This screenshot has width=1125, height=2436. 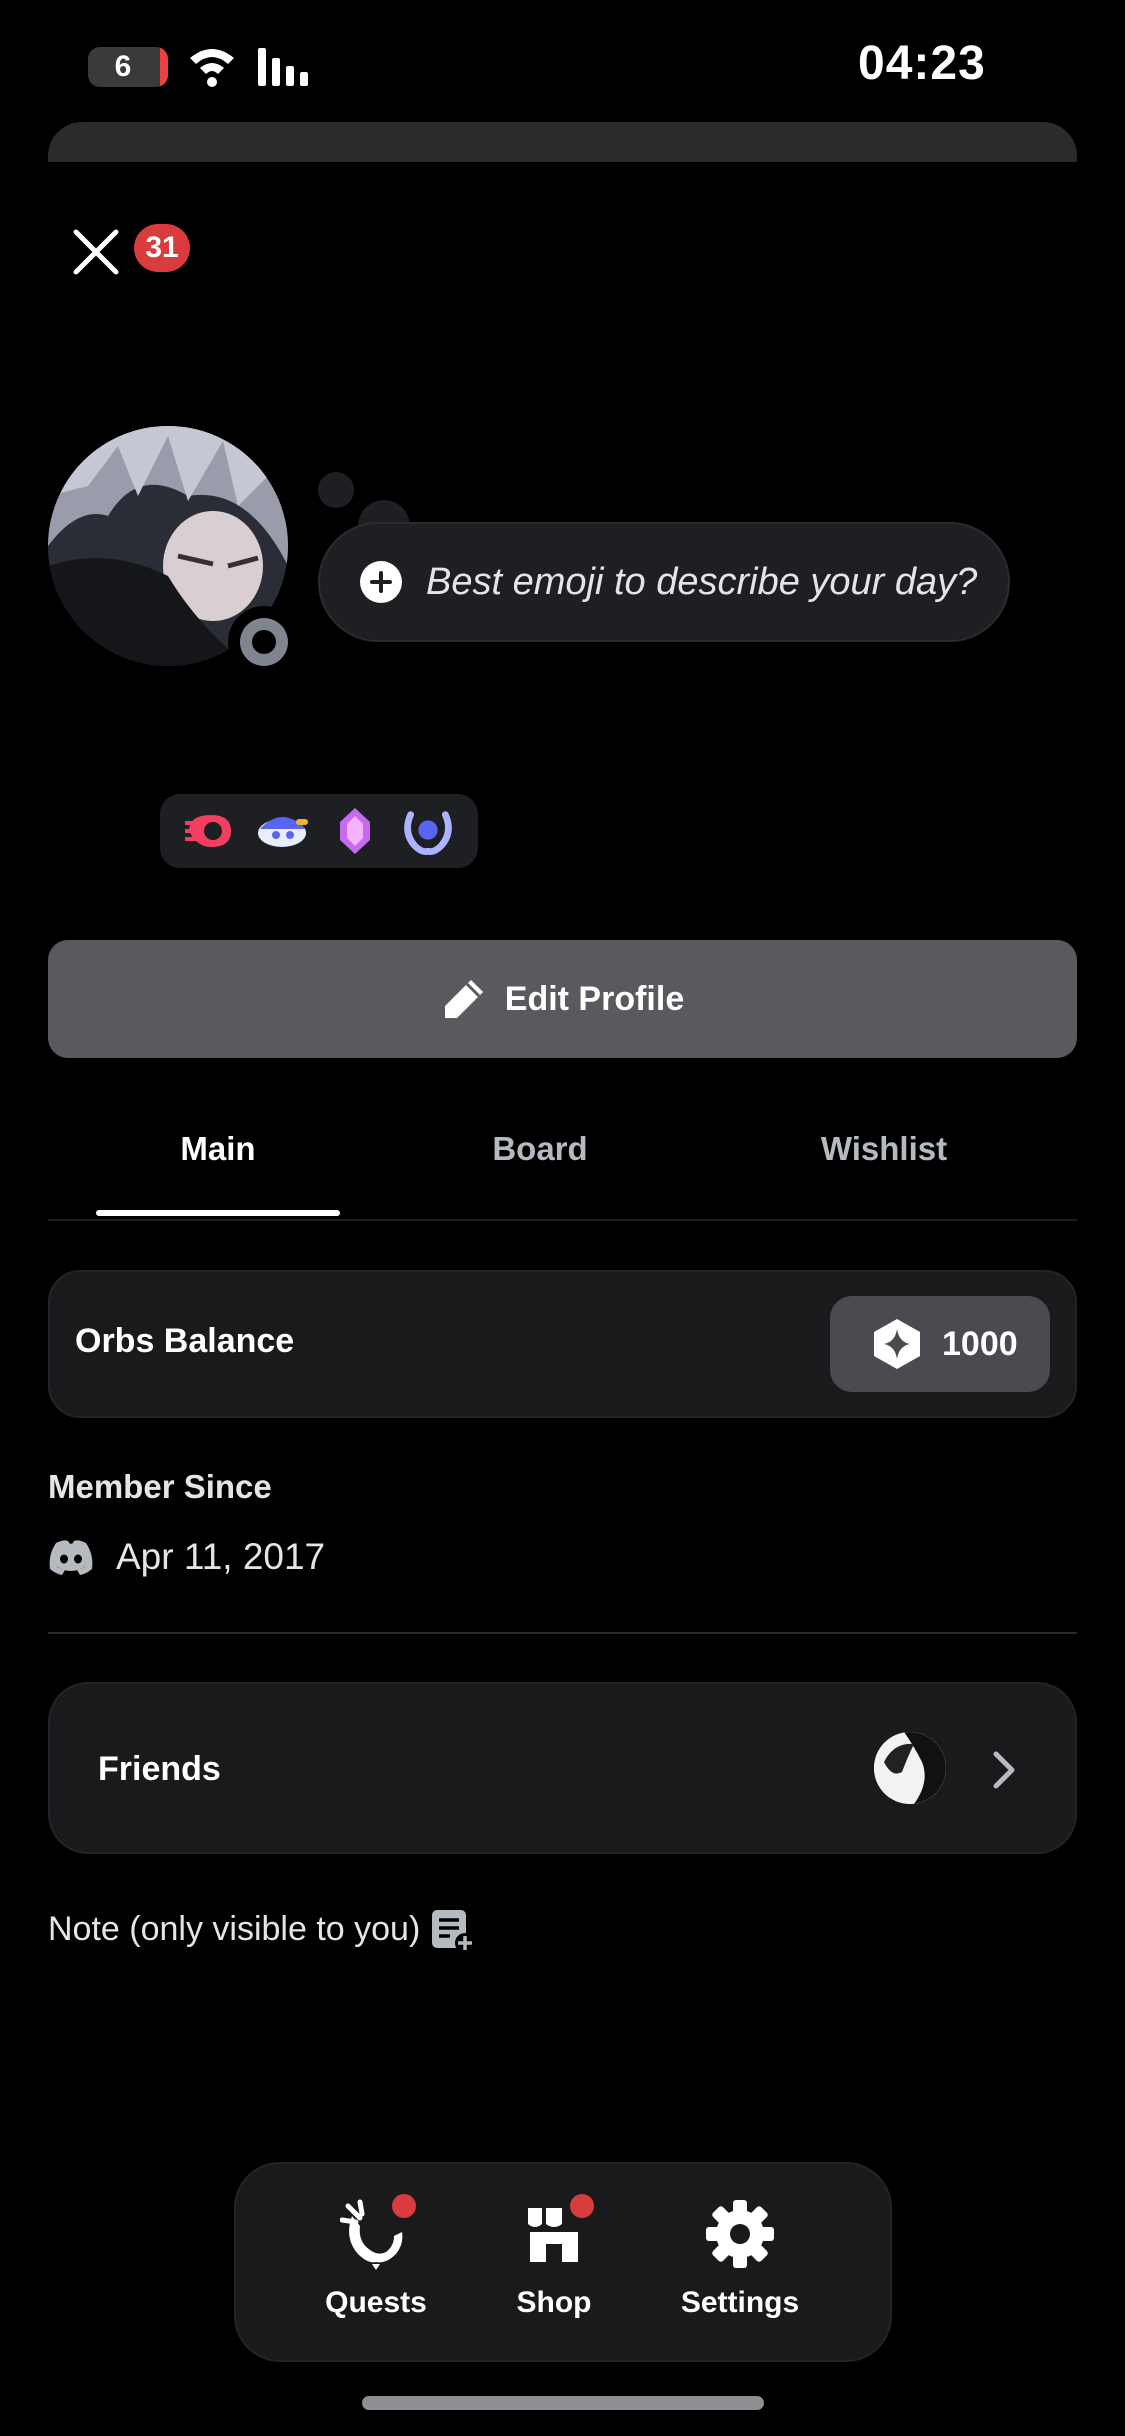 I want to click on nav-shop: Shop, so click(x=554, y=2257).